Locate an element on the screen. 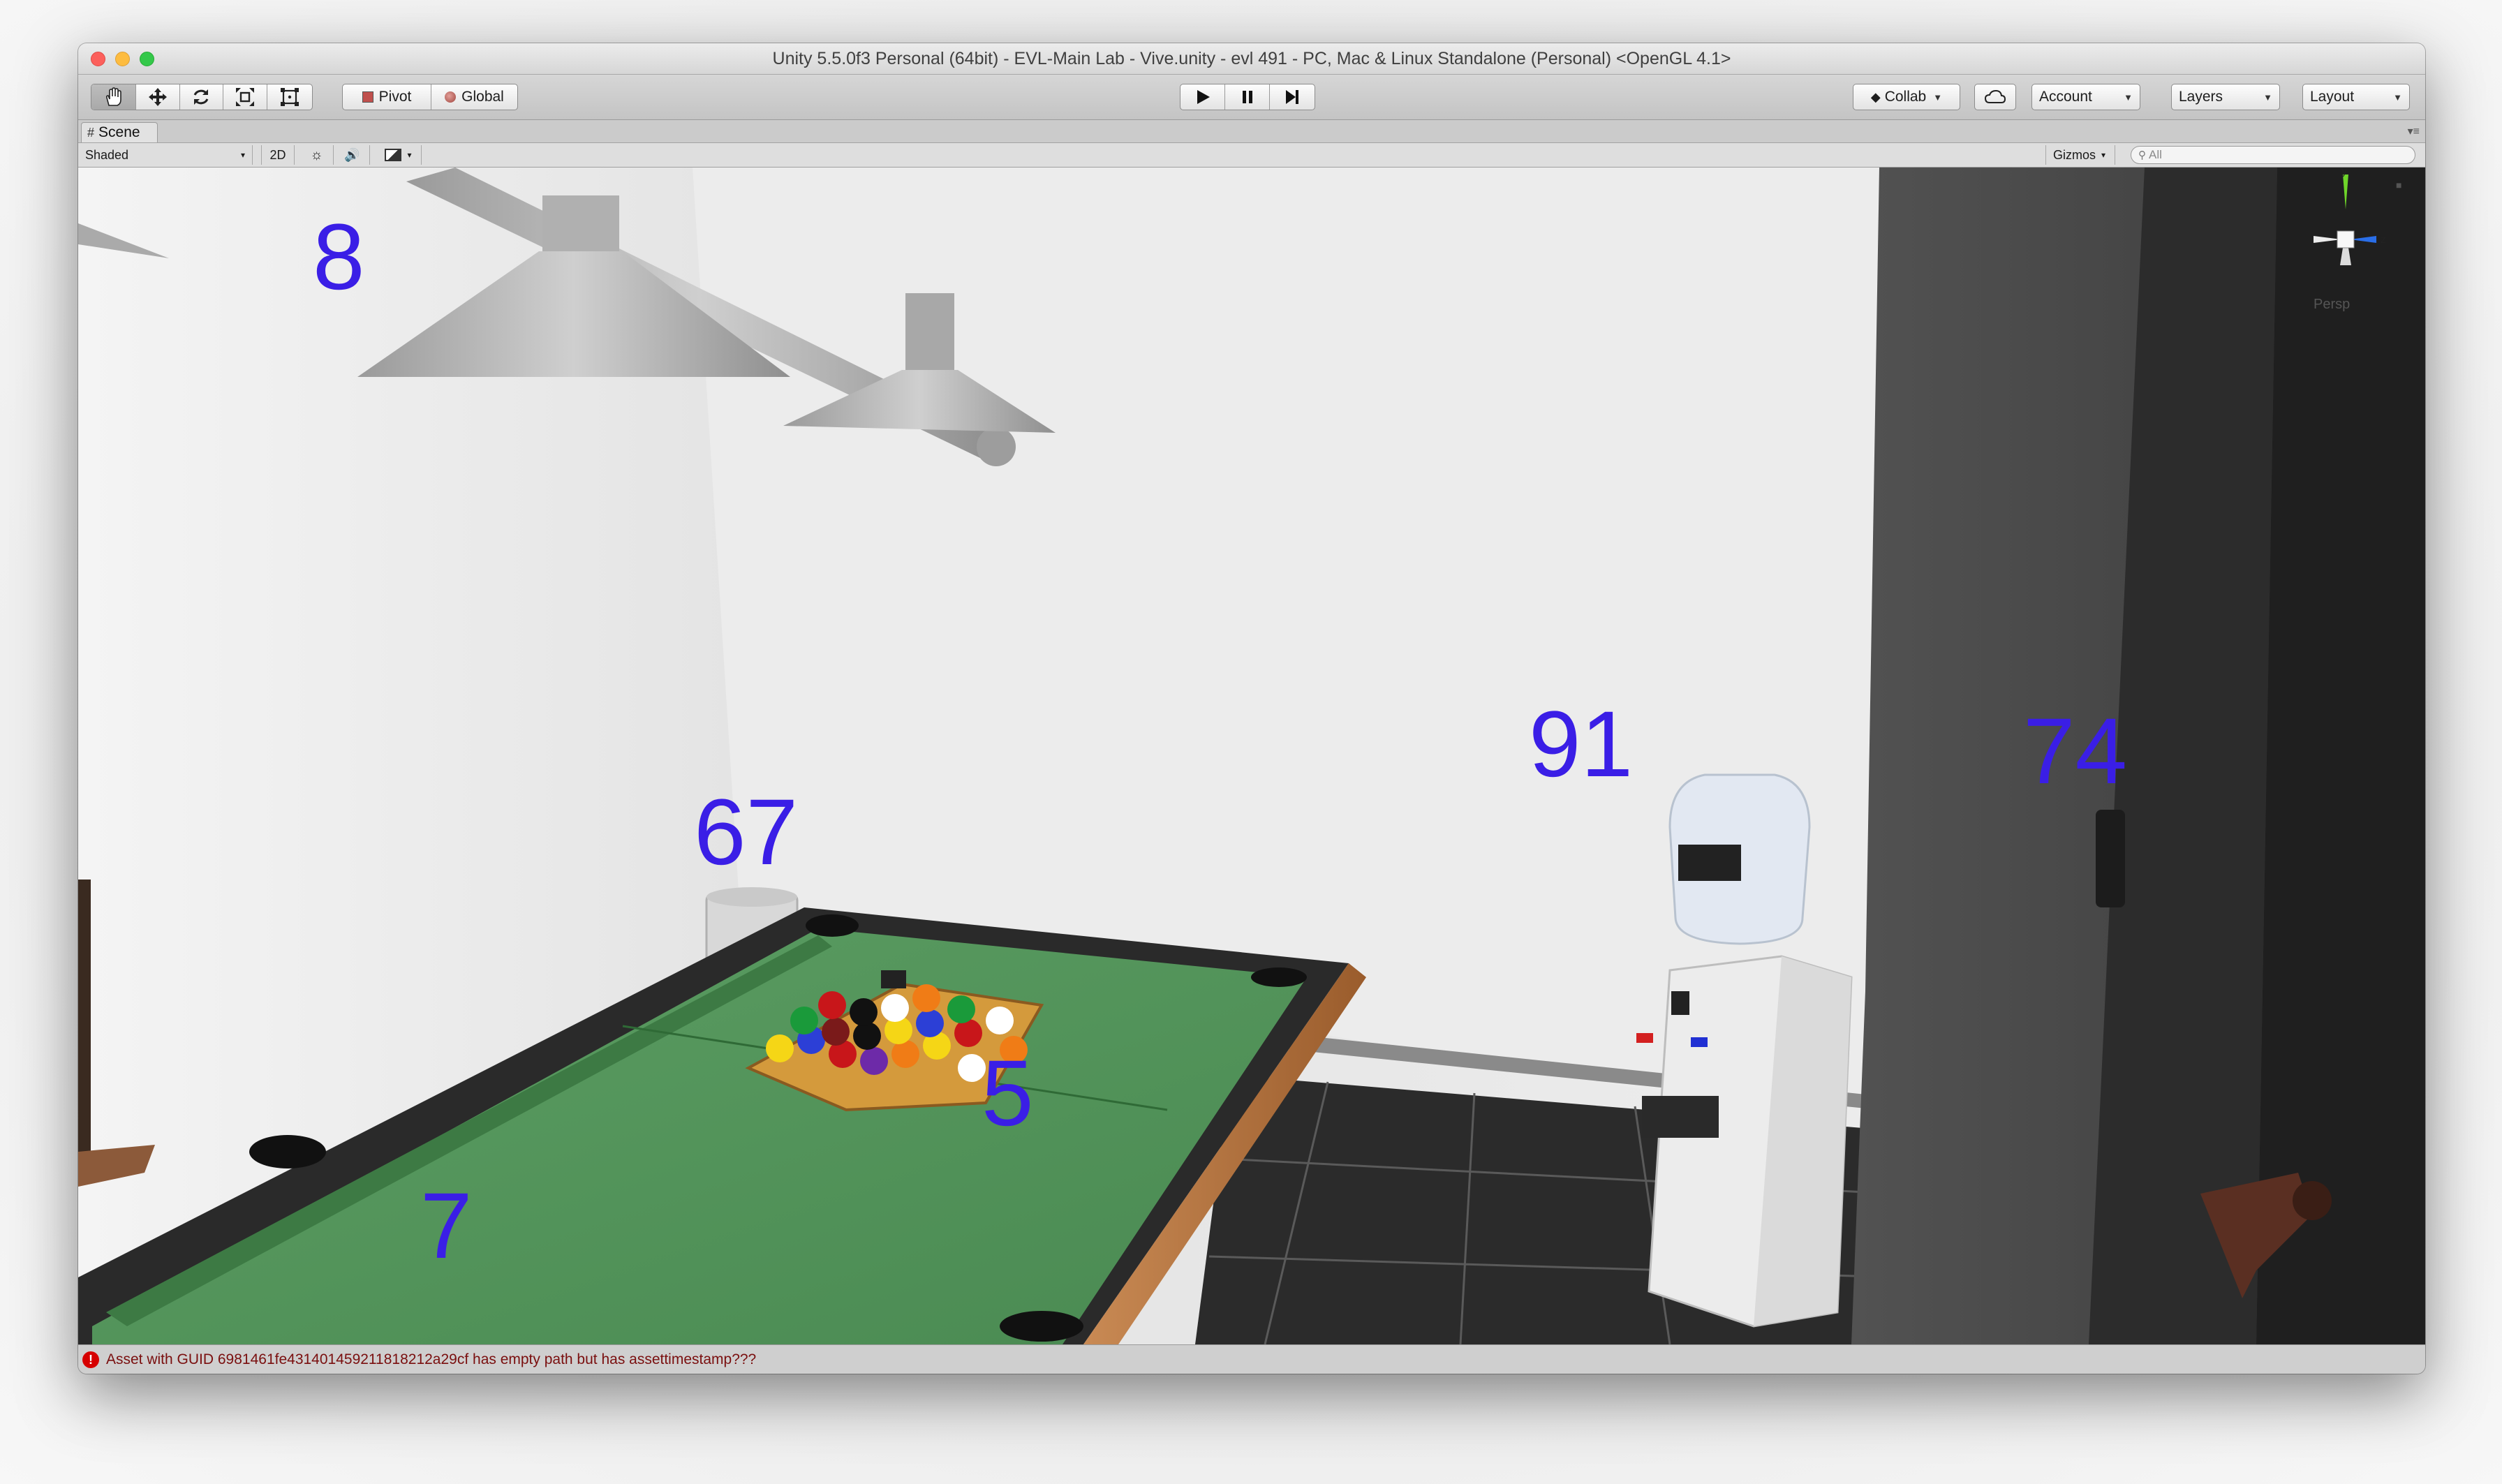 This screenshot has width=2502, height=1484. scale-tool-button is located at coordinates (245, 97).